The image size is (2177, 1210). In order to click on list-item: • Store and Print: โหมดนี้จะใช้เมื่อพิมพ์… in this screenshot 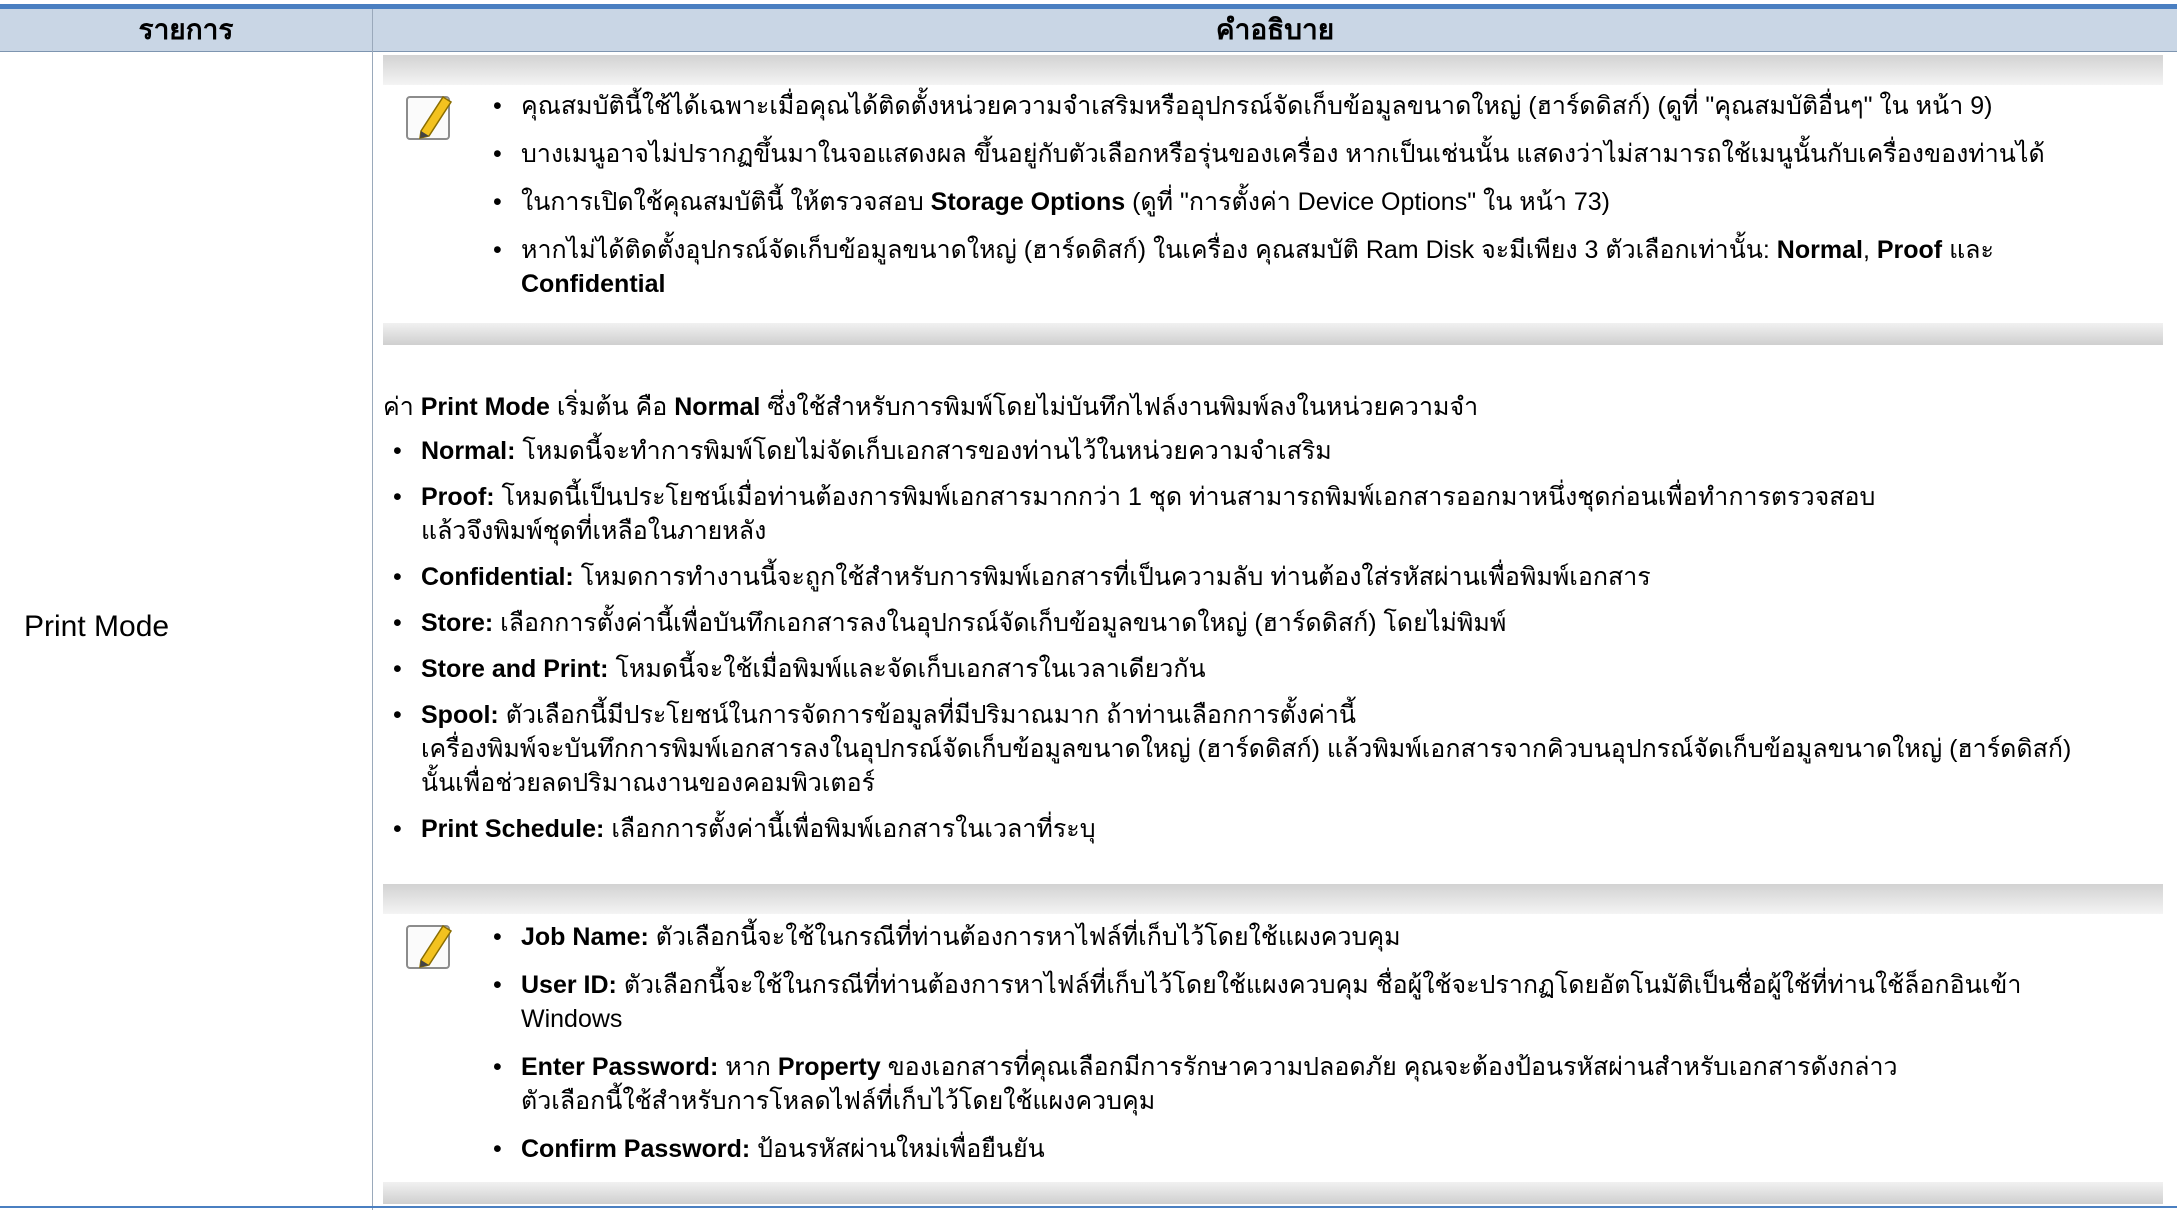, I will do `click(799, 669)`.